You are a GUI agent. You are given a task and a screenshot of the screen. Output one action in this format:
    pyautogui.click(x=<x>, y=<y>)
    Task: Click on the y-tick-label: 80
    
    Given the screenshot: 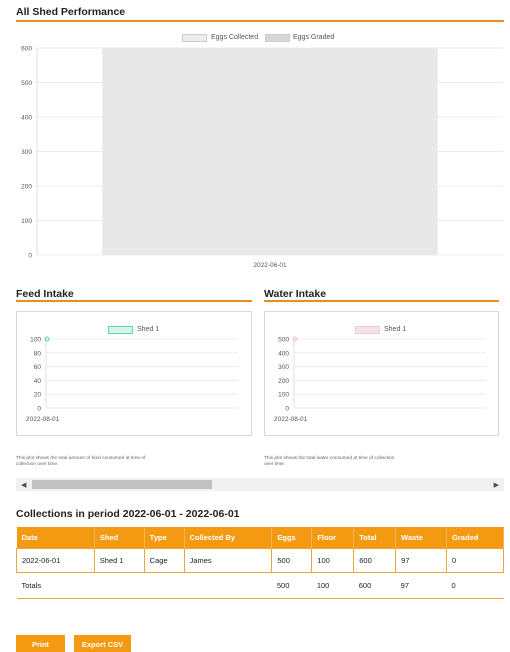 What is the action you would take?
    pyautogui.click(x=38, y=353)
    